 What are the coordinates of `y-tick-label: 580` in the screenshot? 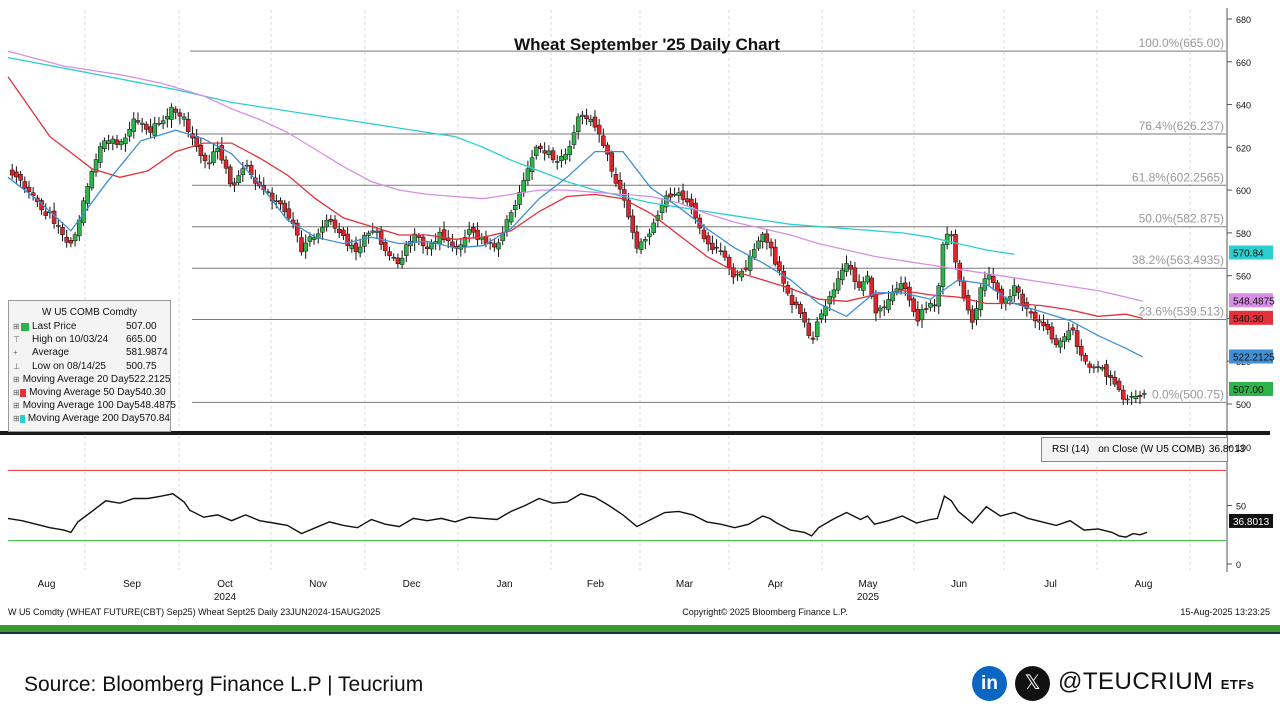 It's located at (1243, 234).